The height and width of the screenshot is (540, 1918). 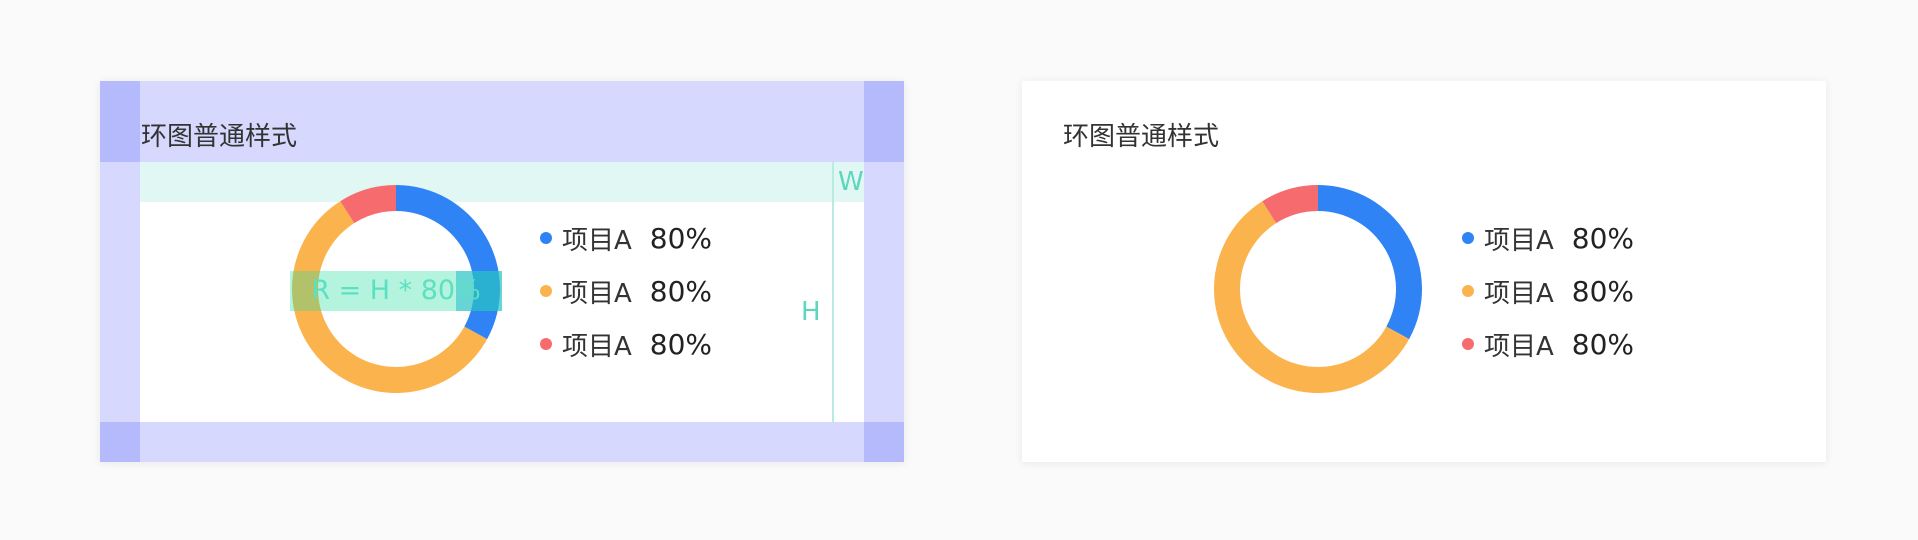 What do you see at coordinates (502, 442) in the screenshot?
I see `bottom-padding-zone` at bounding box center [502, 442].